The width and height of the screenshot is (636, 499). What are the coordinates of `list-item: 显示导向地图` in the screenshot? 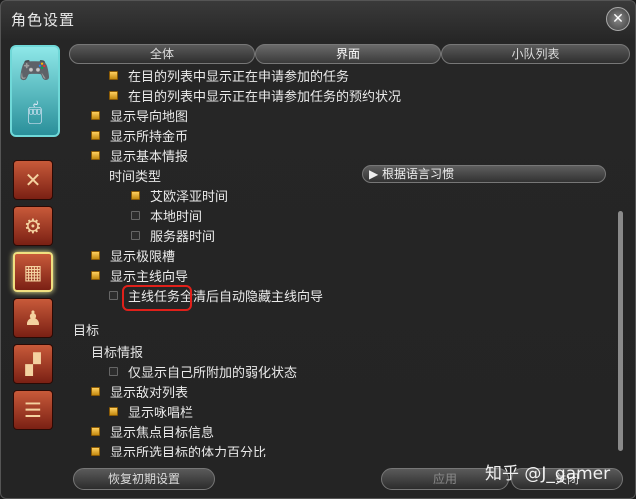 It's located at (139, 115).